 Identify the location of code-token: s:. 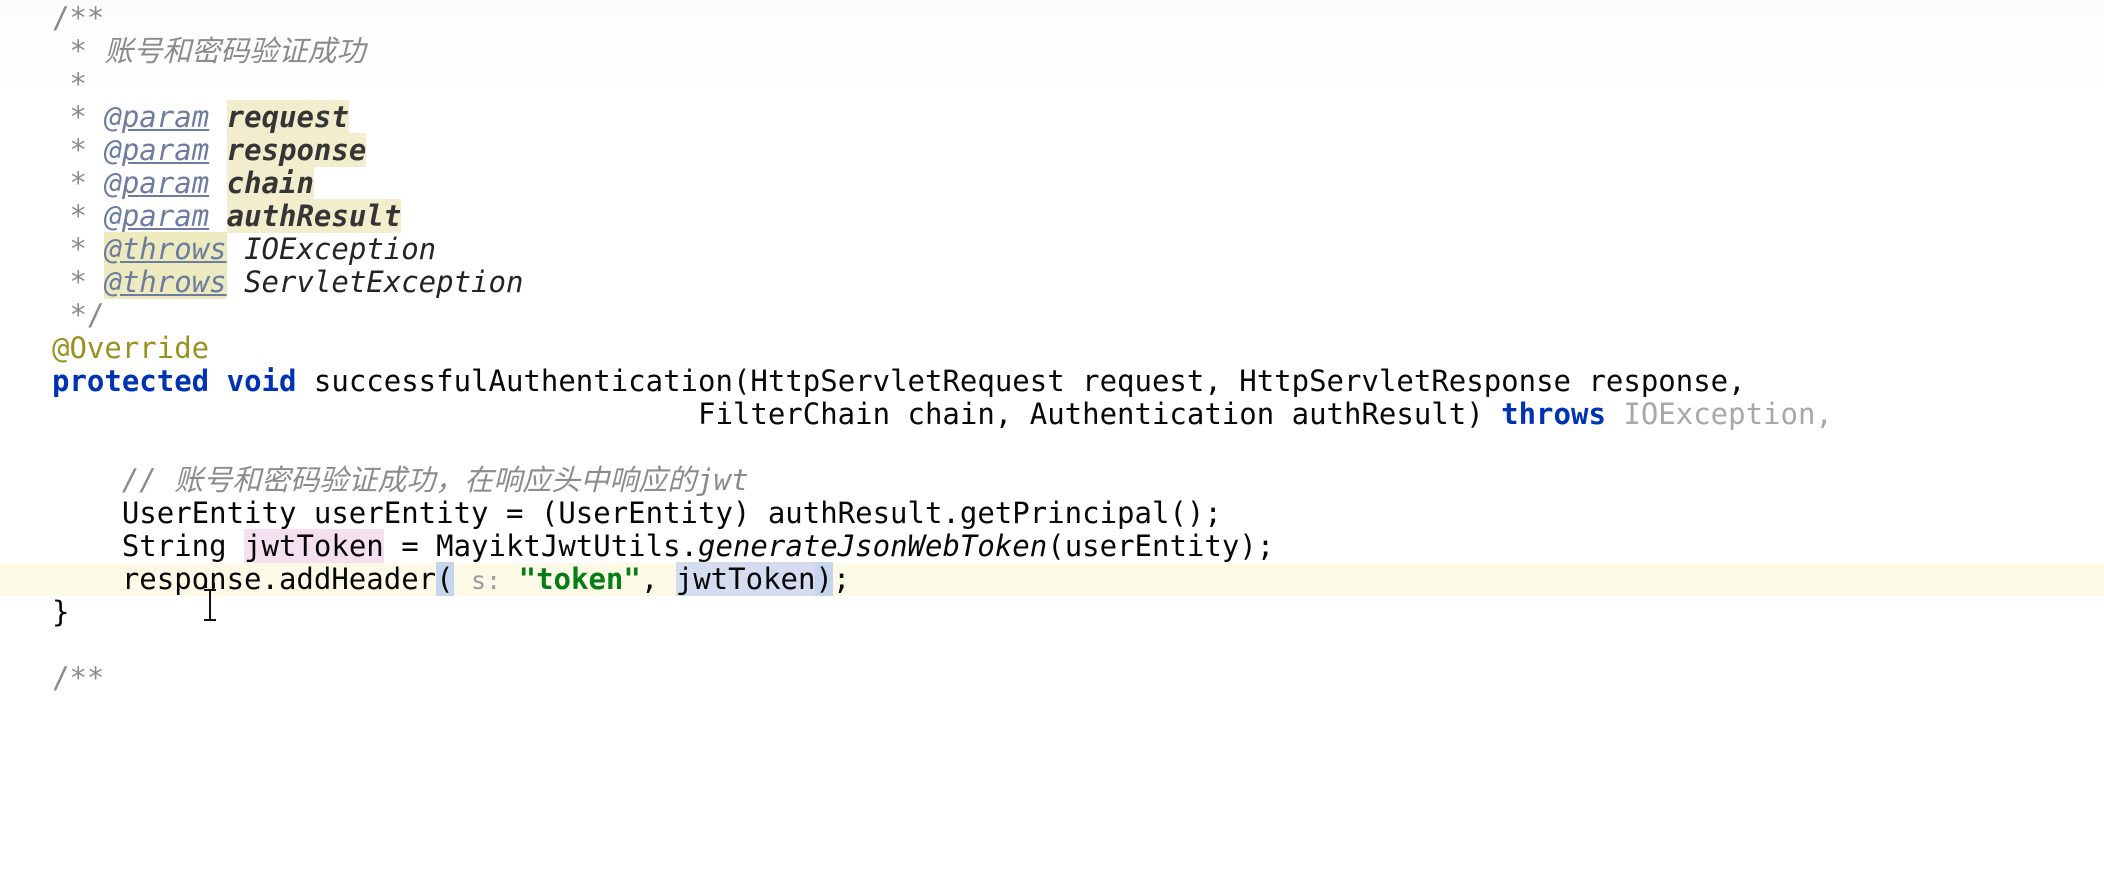
(486, 580).